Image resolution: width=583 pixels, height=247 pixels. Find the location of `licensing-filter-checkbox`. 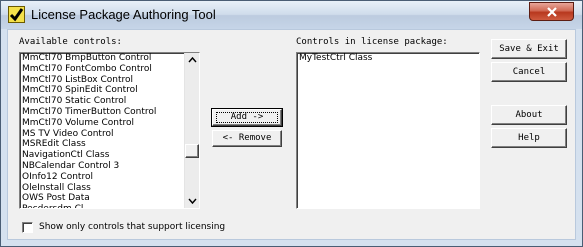

licensing-filter-checkbox is located at coordinates (27, 227).